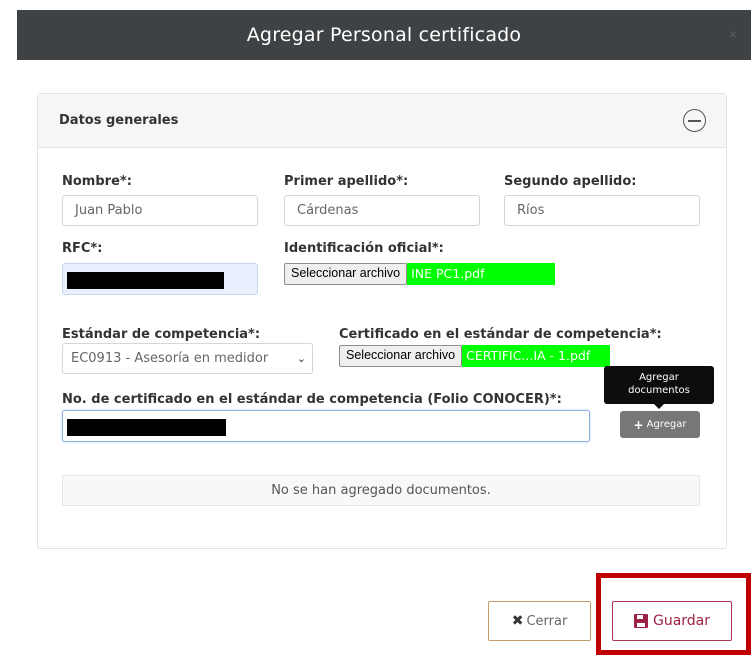 The height and width of the screenshot is (655, 751). What do you see at coordinates (638, 424) in the screenshot?
I see `plus-icon: +` at bounding box center [638, 424].